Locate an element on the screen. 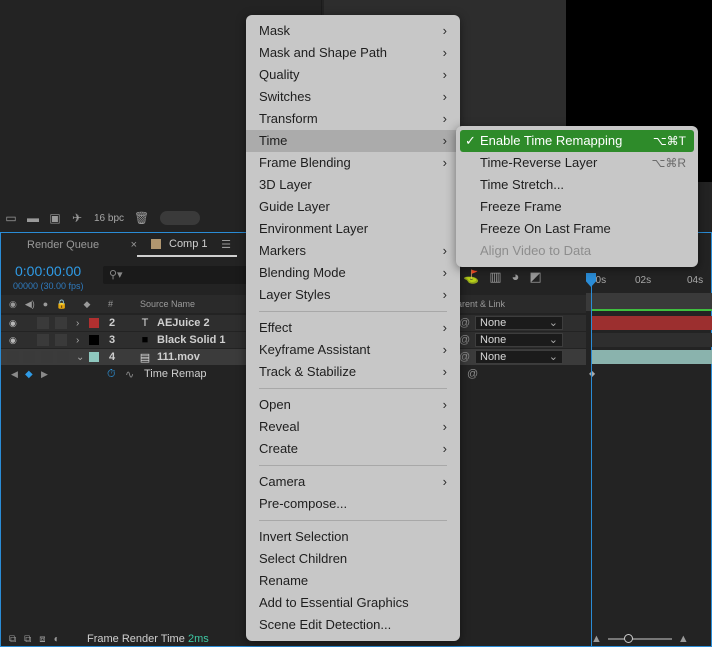 Image resolution: width=712 pixels, height=647 pixels. chevron-down-icon: ⌄ is located at coordinates (553, 323).